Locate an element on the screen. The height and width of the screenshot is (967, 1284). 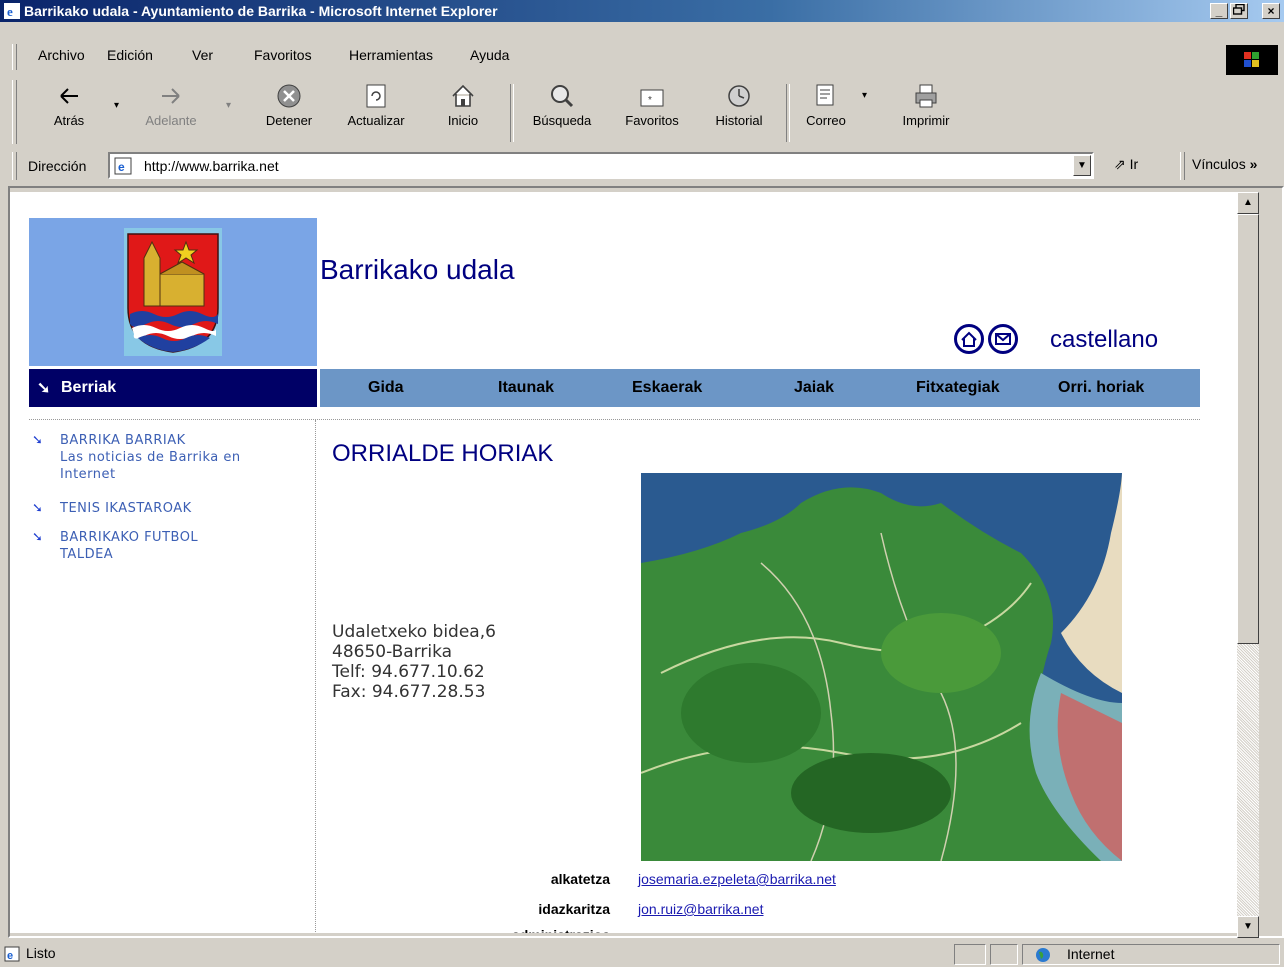
nav-eskaerak: Eskaerak is located at coordinates (667, 388).